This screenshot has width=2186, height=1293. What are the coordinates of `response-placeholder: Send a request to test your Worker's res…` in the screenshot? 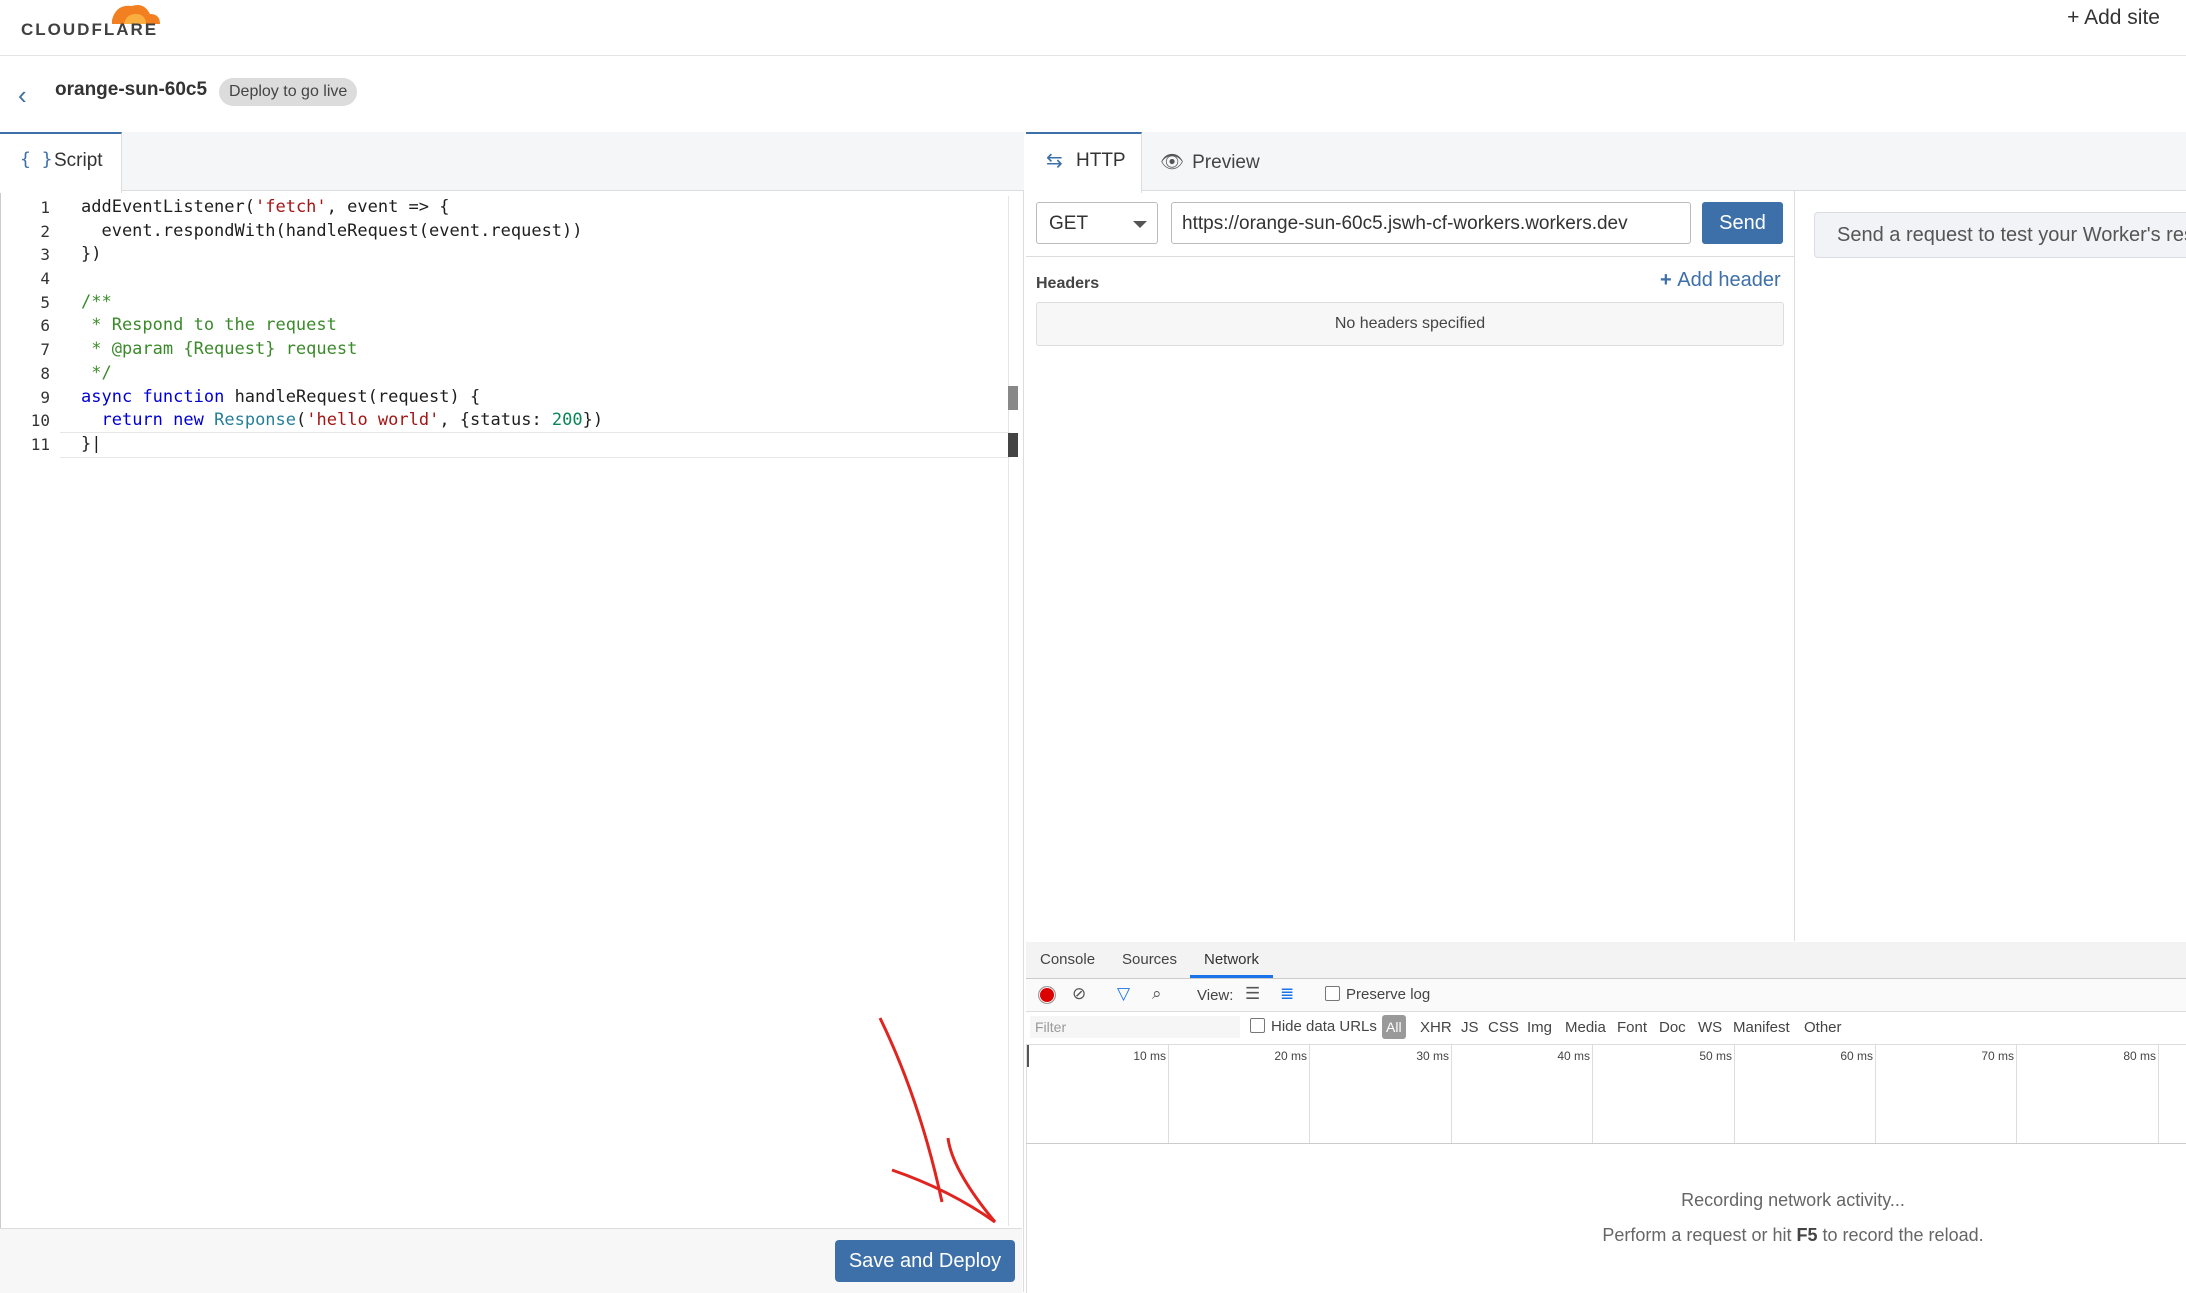 It's located at (2000, 235).